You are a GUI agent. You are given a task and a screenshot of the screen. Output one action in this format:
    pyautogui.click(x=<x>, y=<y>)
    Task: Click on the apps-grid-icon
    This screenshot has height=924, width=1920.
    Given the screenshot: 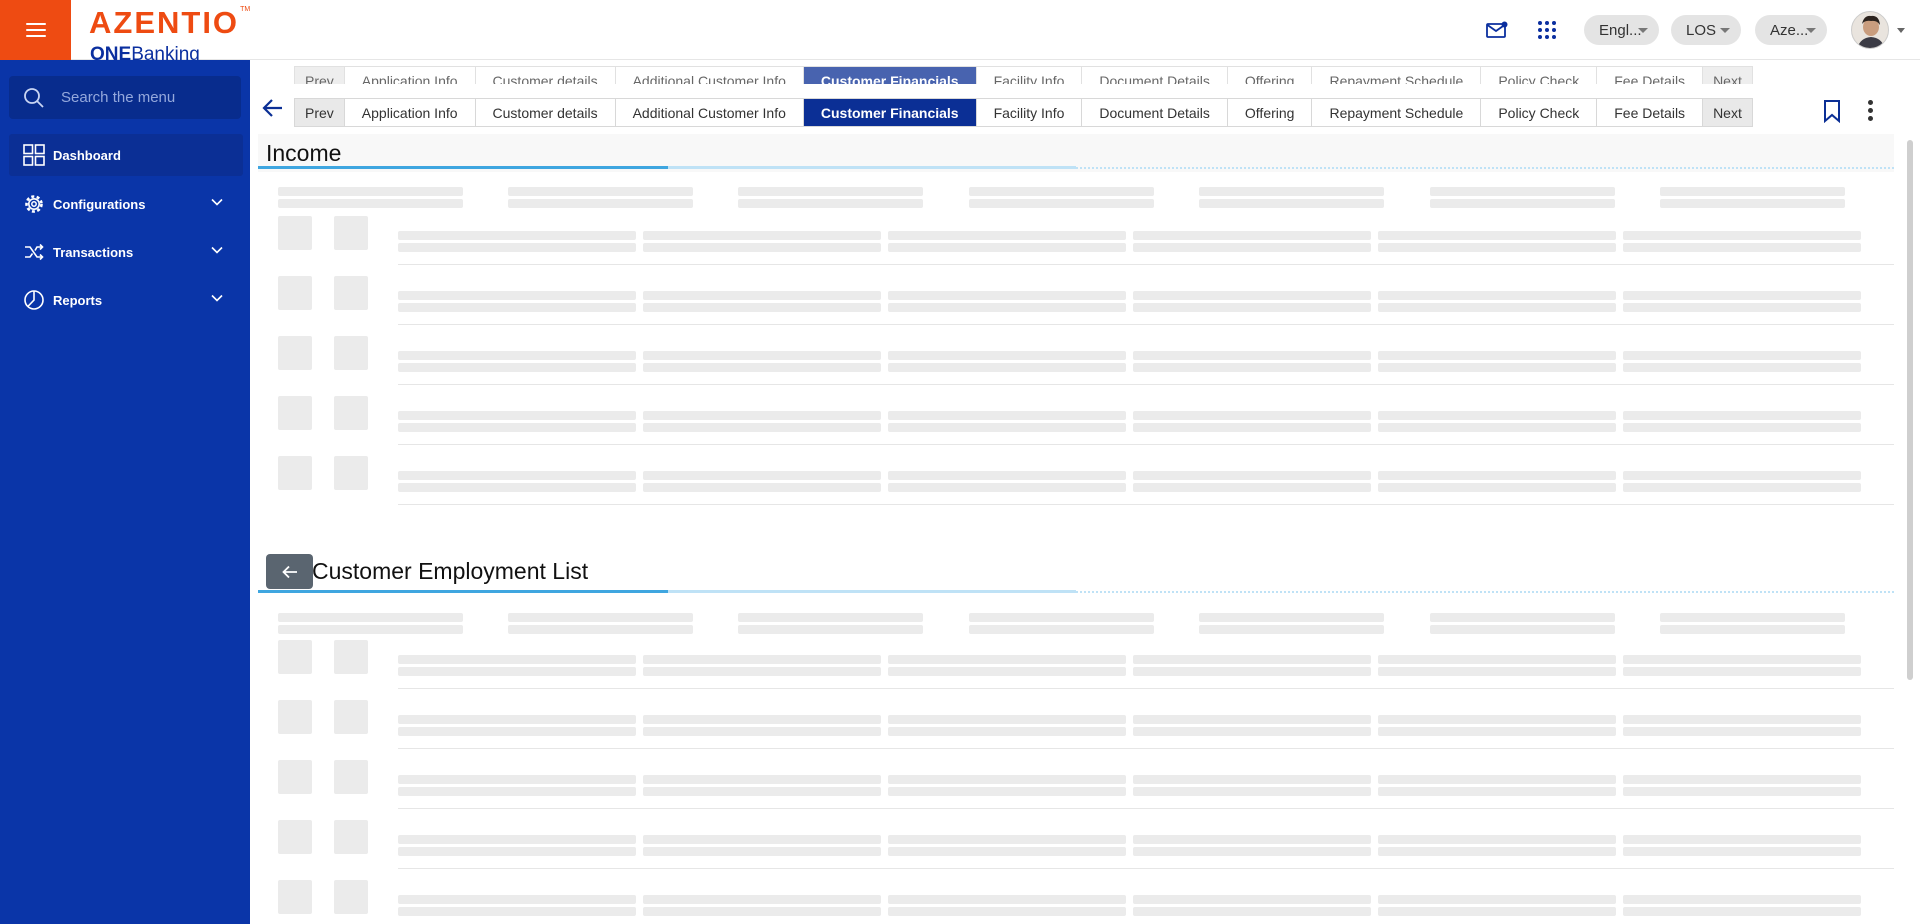 What is the action you would take?
    pyautogui.click(x=1547, y=30)
    